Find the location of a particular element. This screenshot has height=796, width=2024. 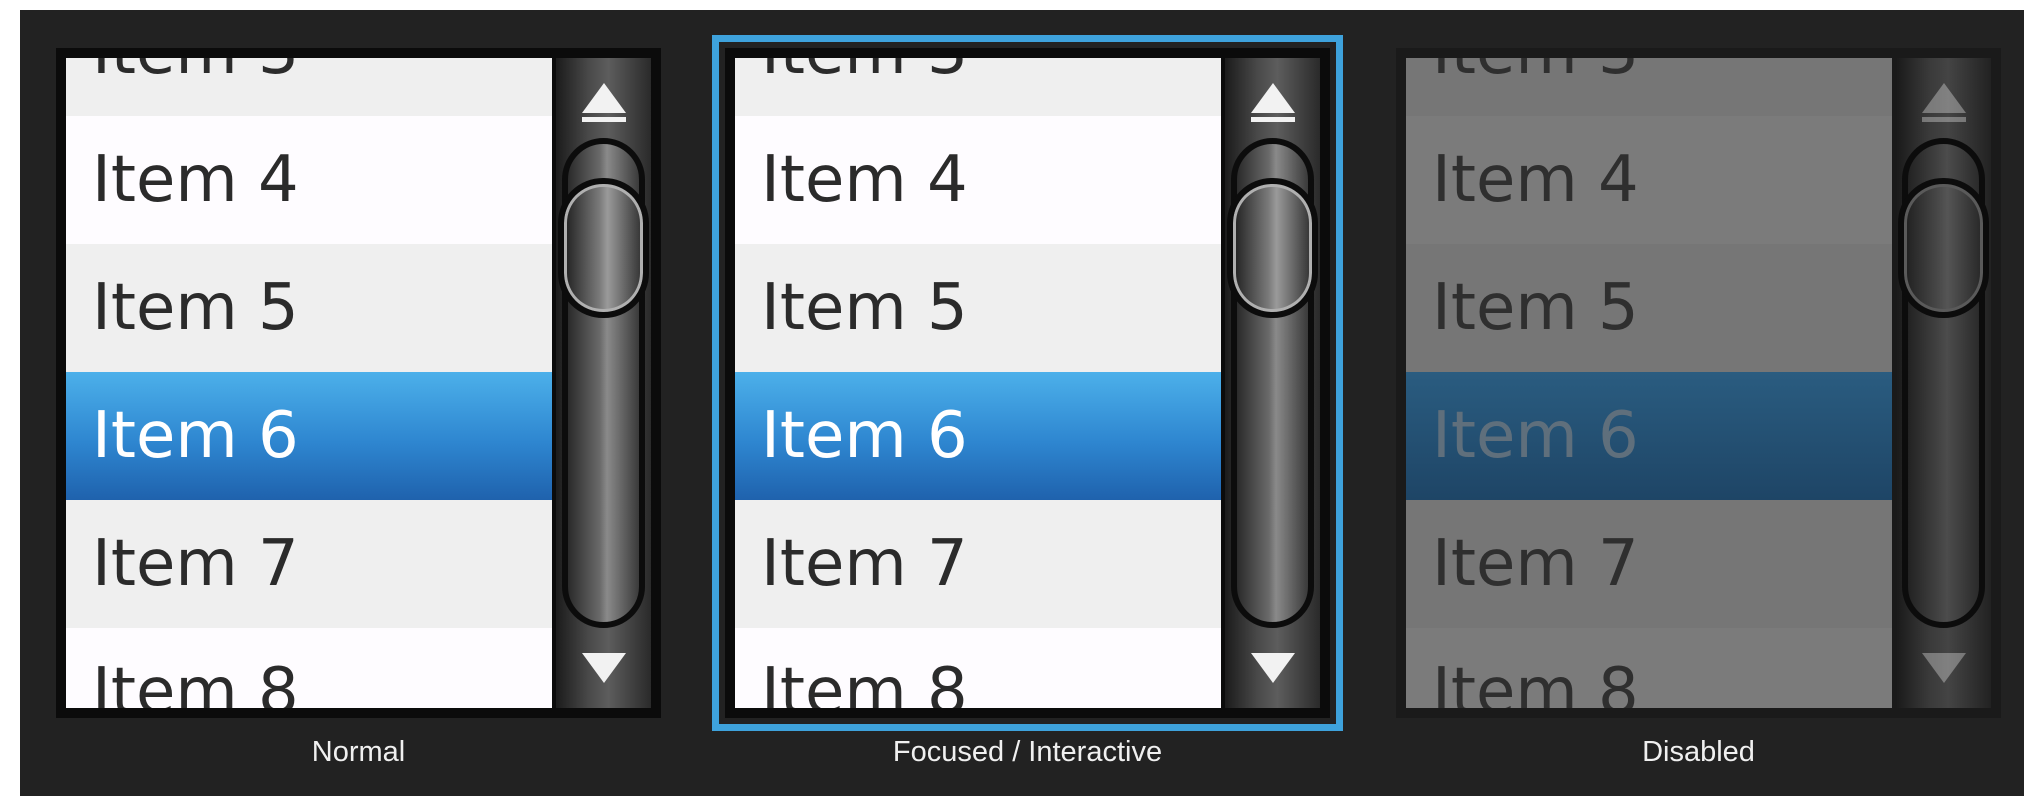

state-label-focused: Focused / Interactive is located at coordinates (1027, 752).